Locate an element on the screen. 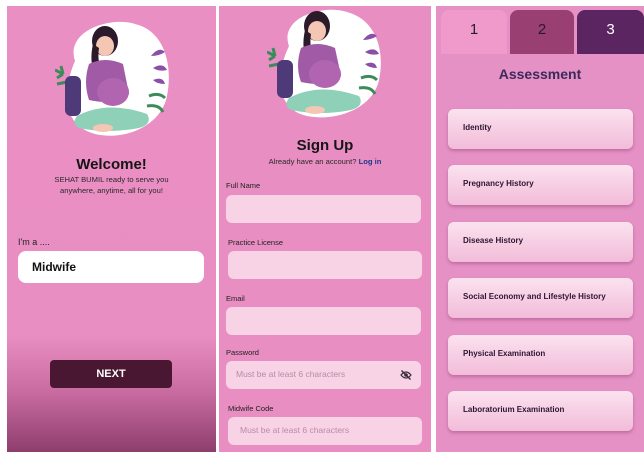 This screenshot has width=644, height=455. full-name-input is located at coordinates (323, 209).